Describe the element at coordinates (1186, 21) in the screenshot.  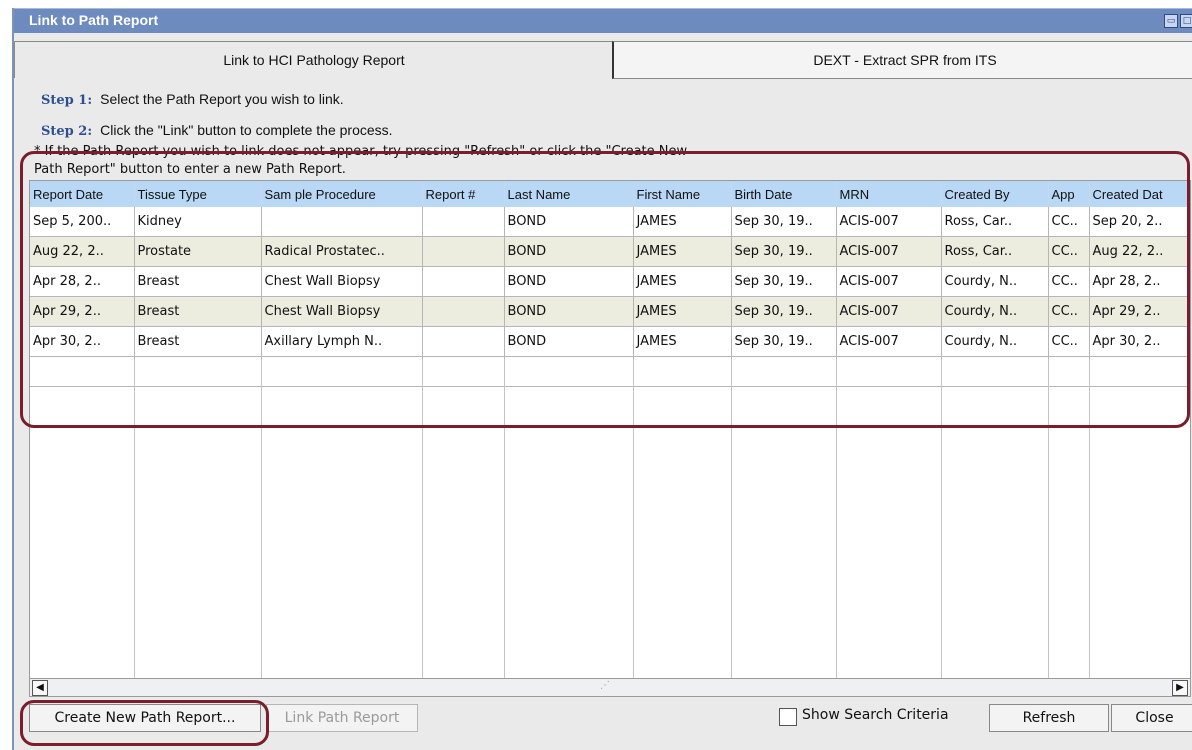
I see `maximize-icon: □` at that location.